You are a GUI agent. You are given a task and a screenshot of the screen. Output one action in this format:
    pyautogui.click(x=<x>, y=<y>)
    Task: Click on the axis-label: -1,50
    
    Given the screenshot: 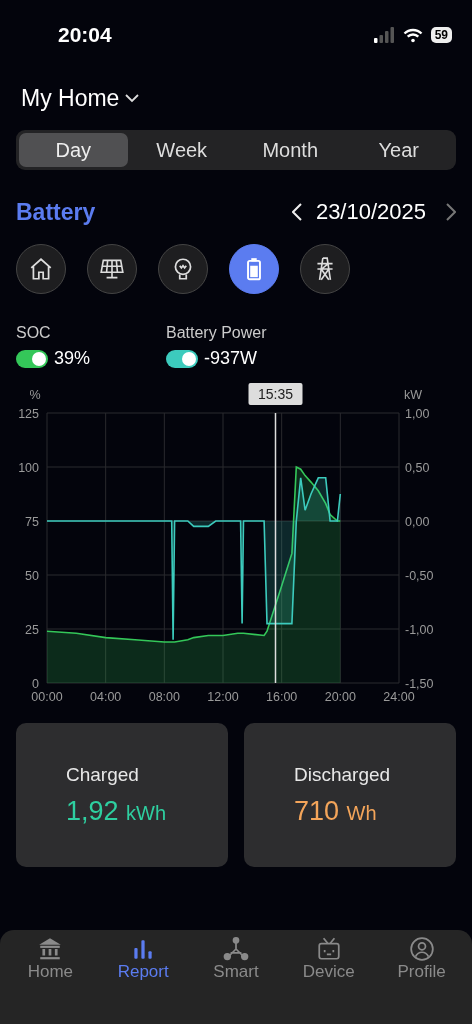 What is the action you would take?
    pyautogui.click(x=419, y=684)
    